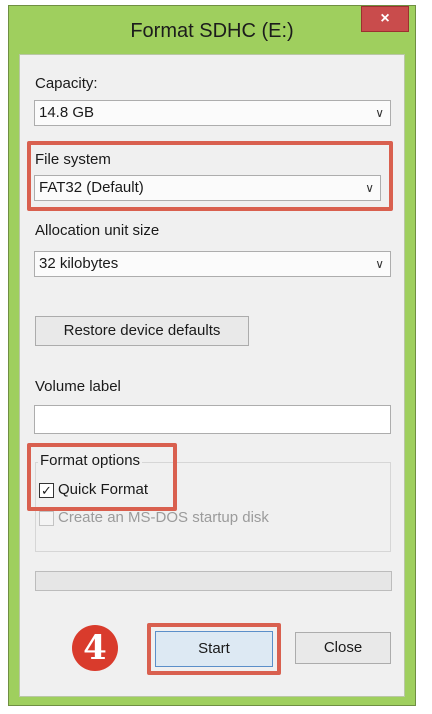 Image resolution: width=432 pixels, height=714 pixels. What do you see at coordinates (95, 648) in the screenshot?
I see `step-number-badge: 4` at bounding box center [95, 648].